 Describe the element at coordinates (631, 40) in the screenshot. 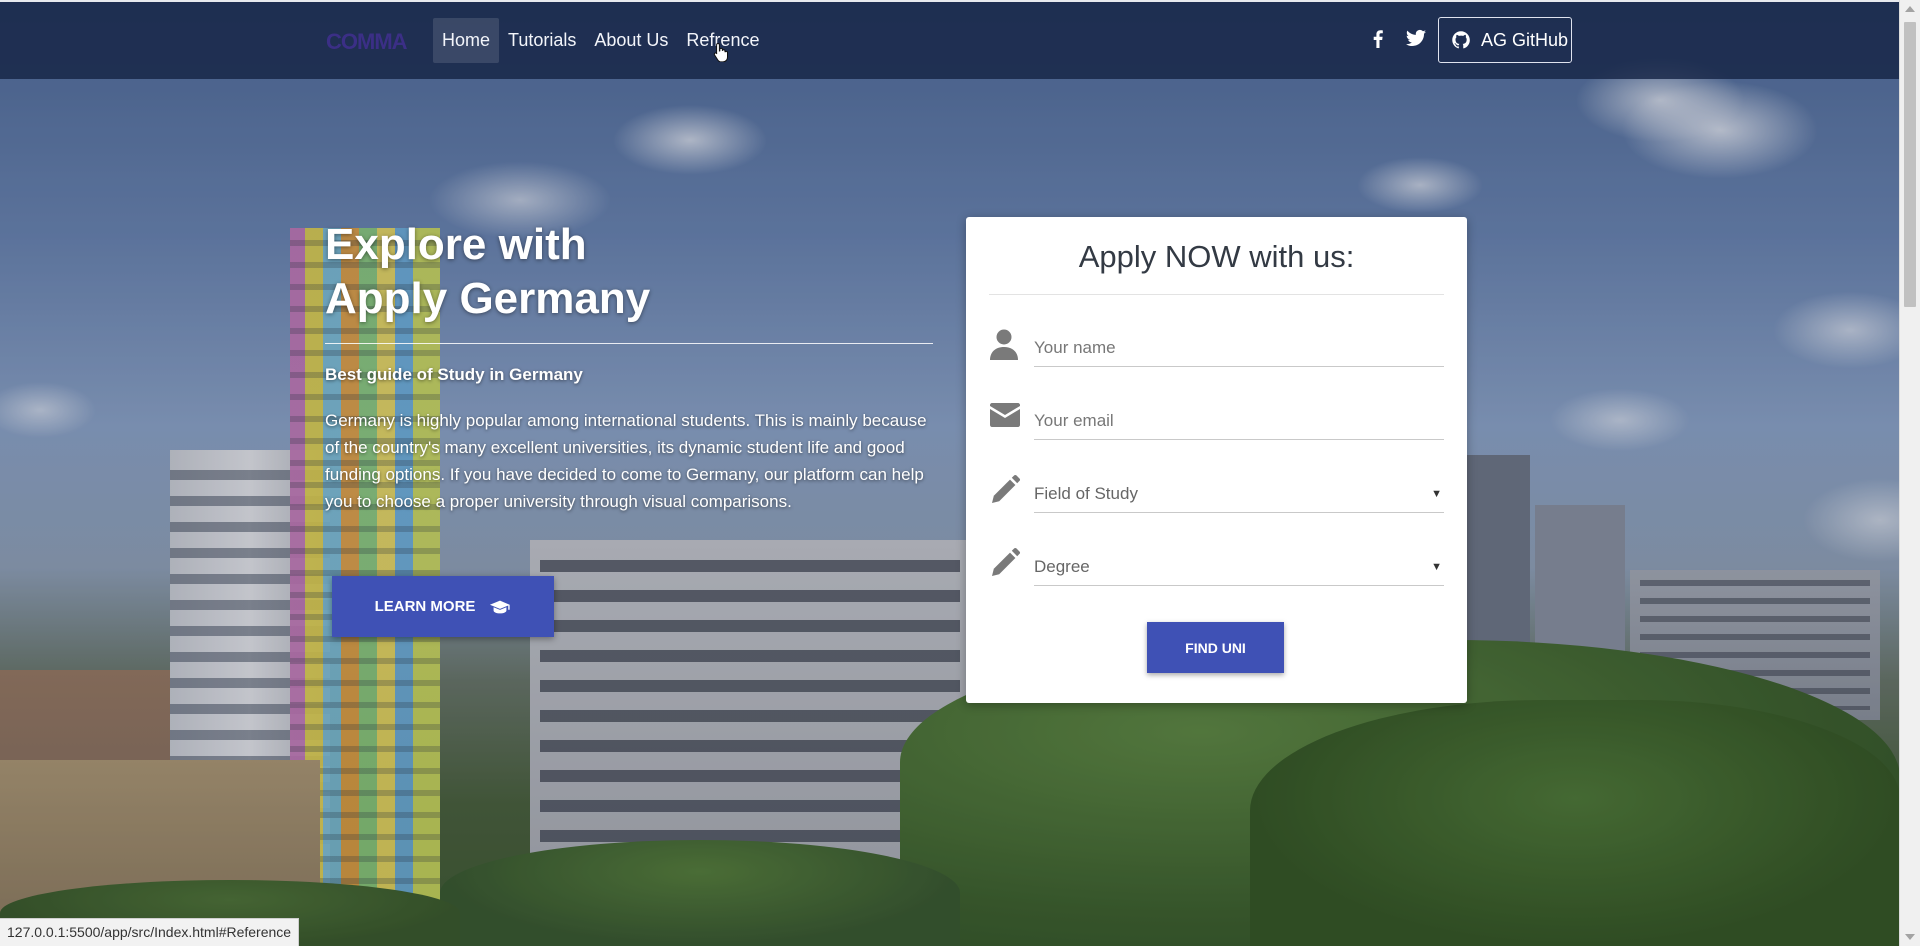

I see `nav-about-us: About Us` at that location.